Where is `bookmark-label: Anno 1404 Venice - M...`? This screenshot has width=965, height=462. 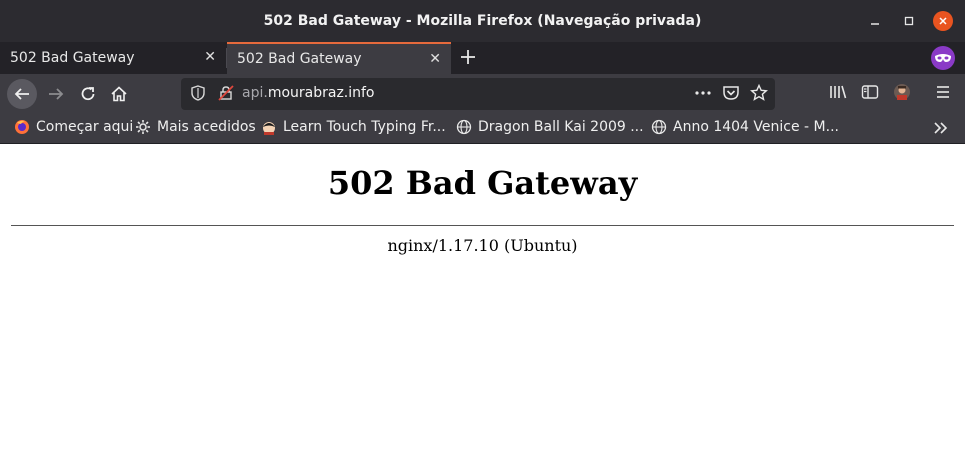 bookmark-label: Anno 1404 Venice - M... is located at coordinates (756, 127).